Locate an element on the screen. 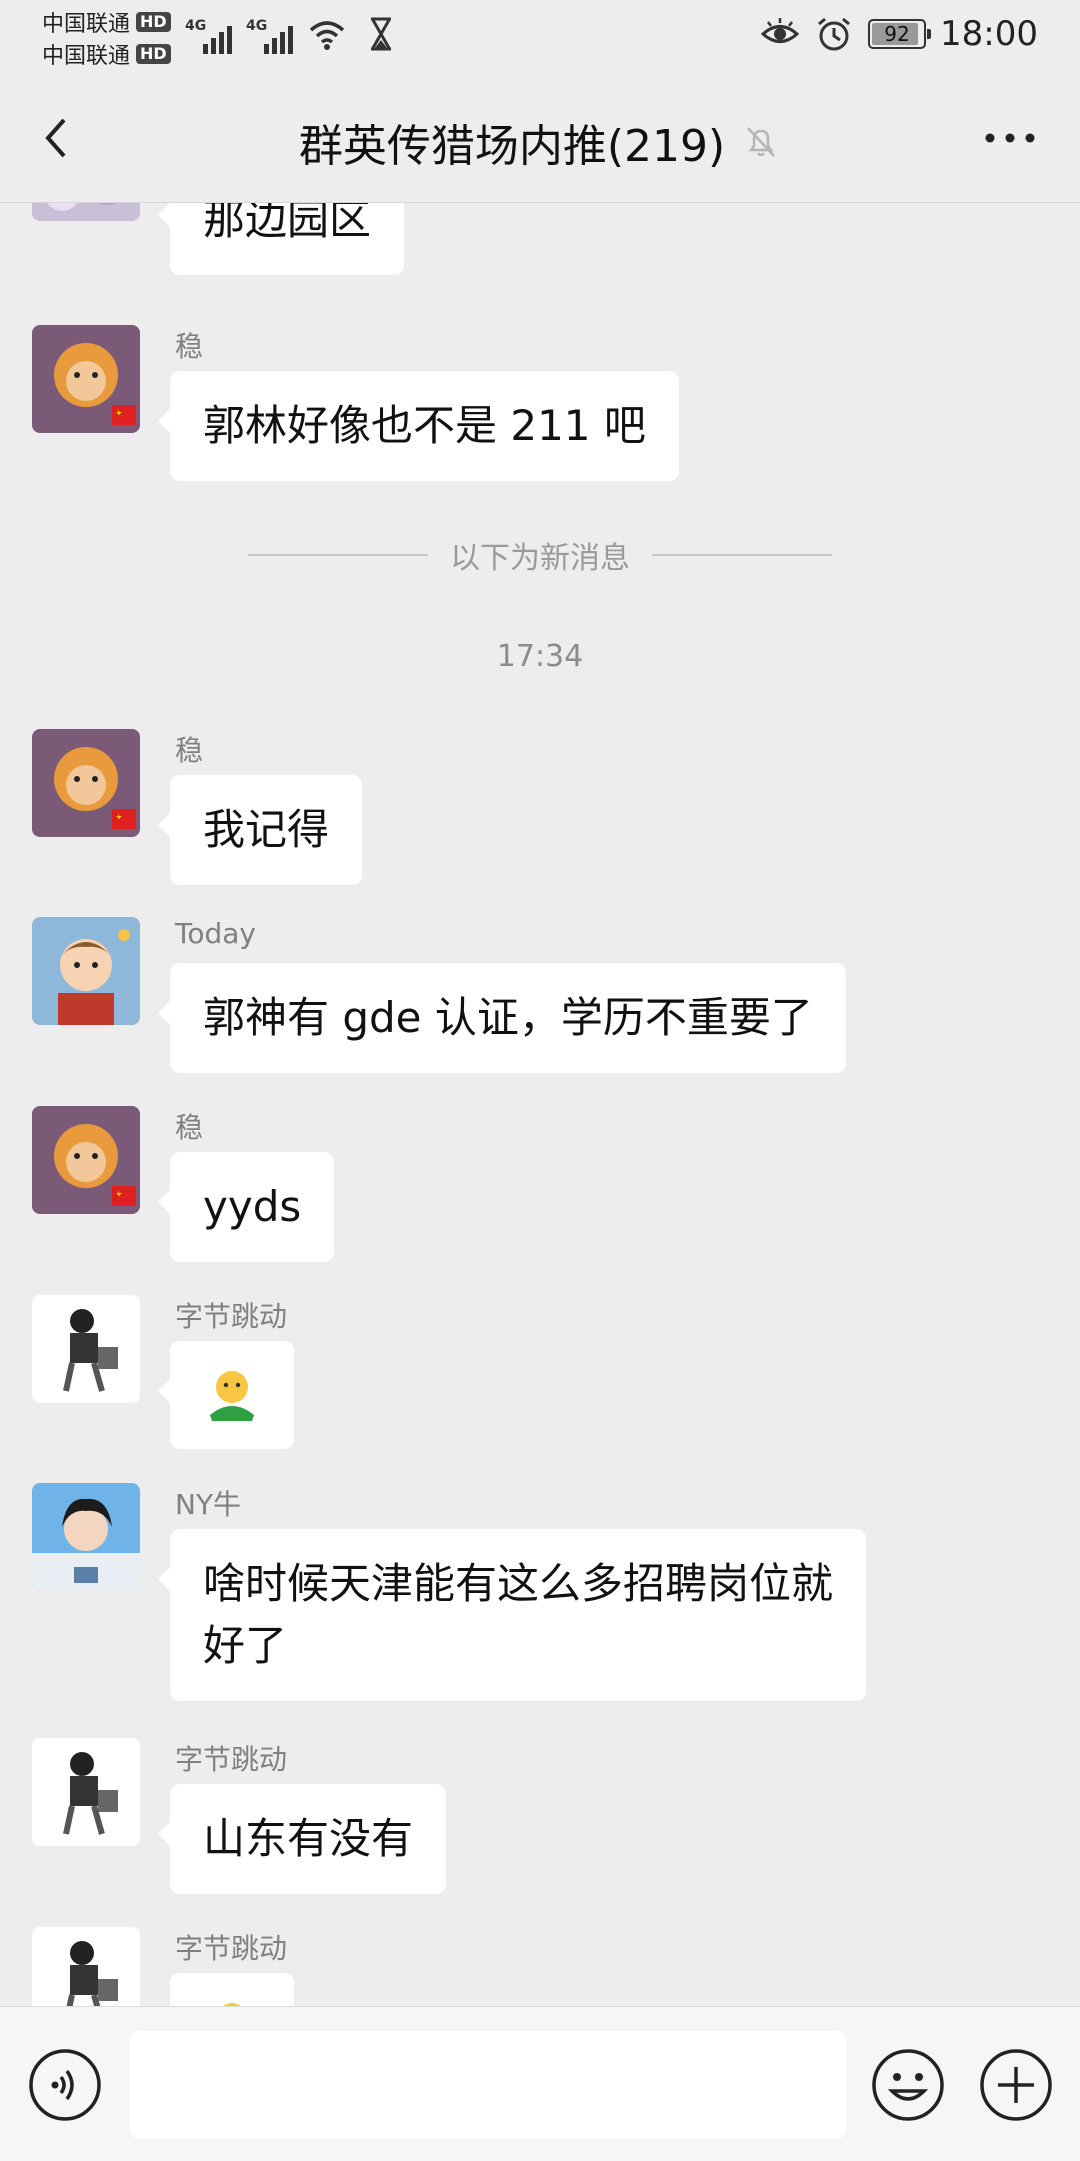  plus-circle-icon is located at coordinates (1016, 2085).